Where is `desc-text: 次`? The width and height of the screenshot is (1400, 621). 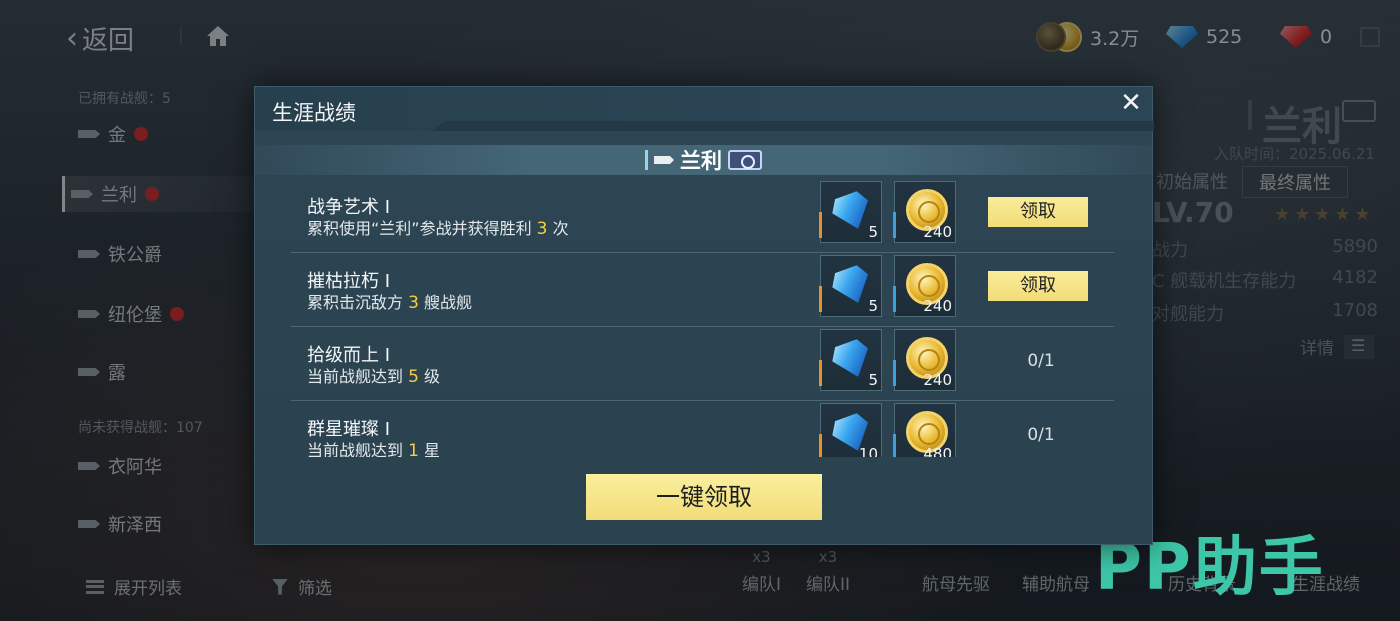
desc-text: 次 is located at coordinates (558, 228).